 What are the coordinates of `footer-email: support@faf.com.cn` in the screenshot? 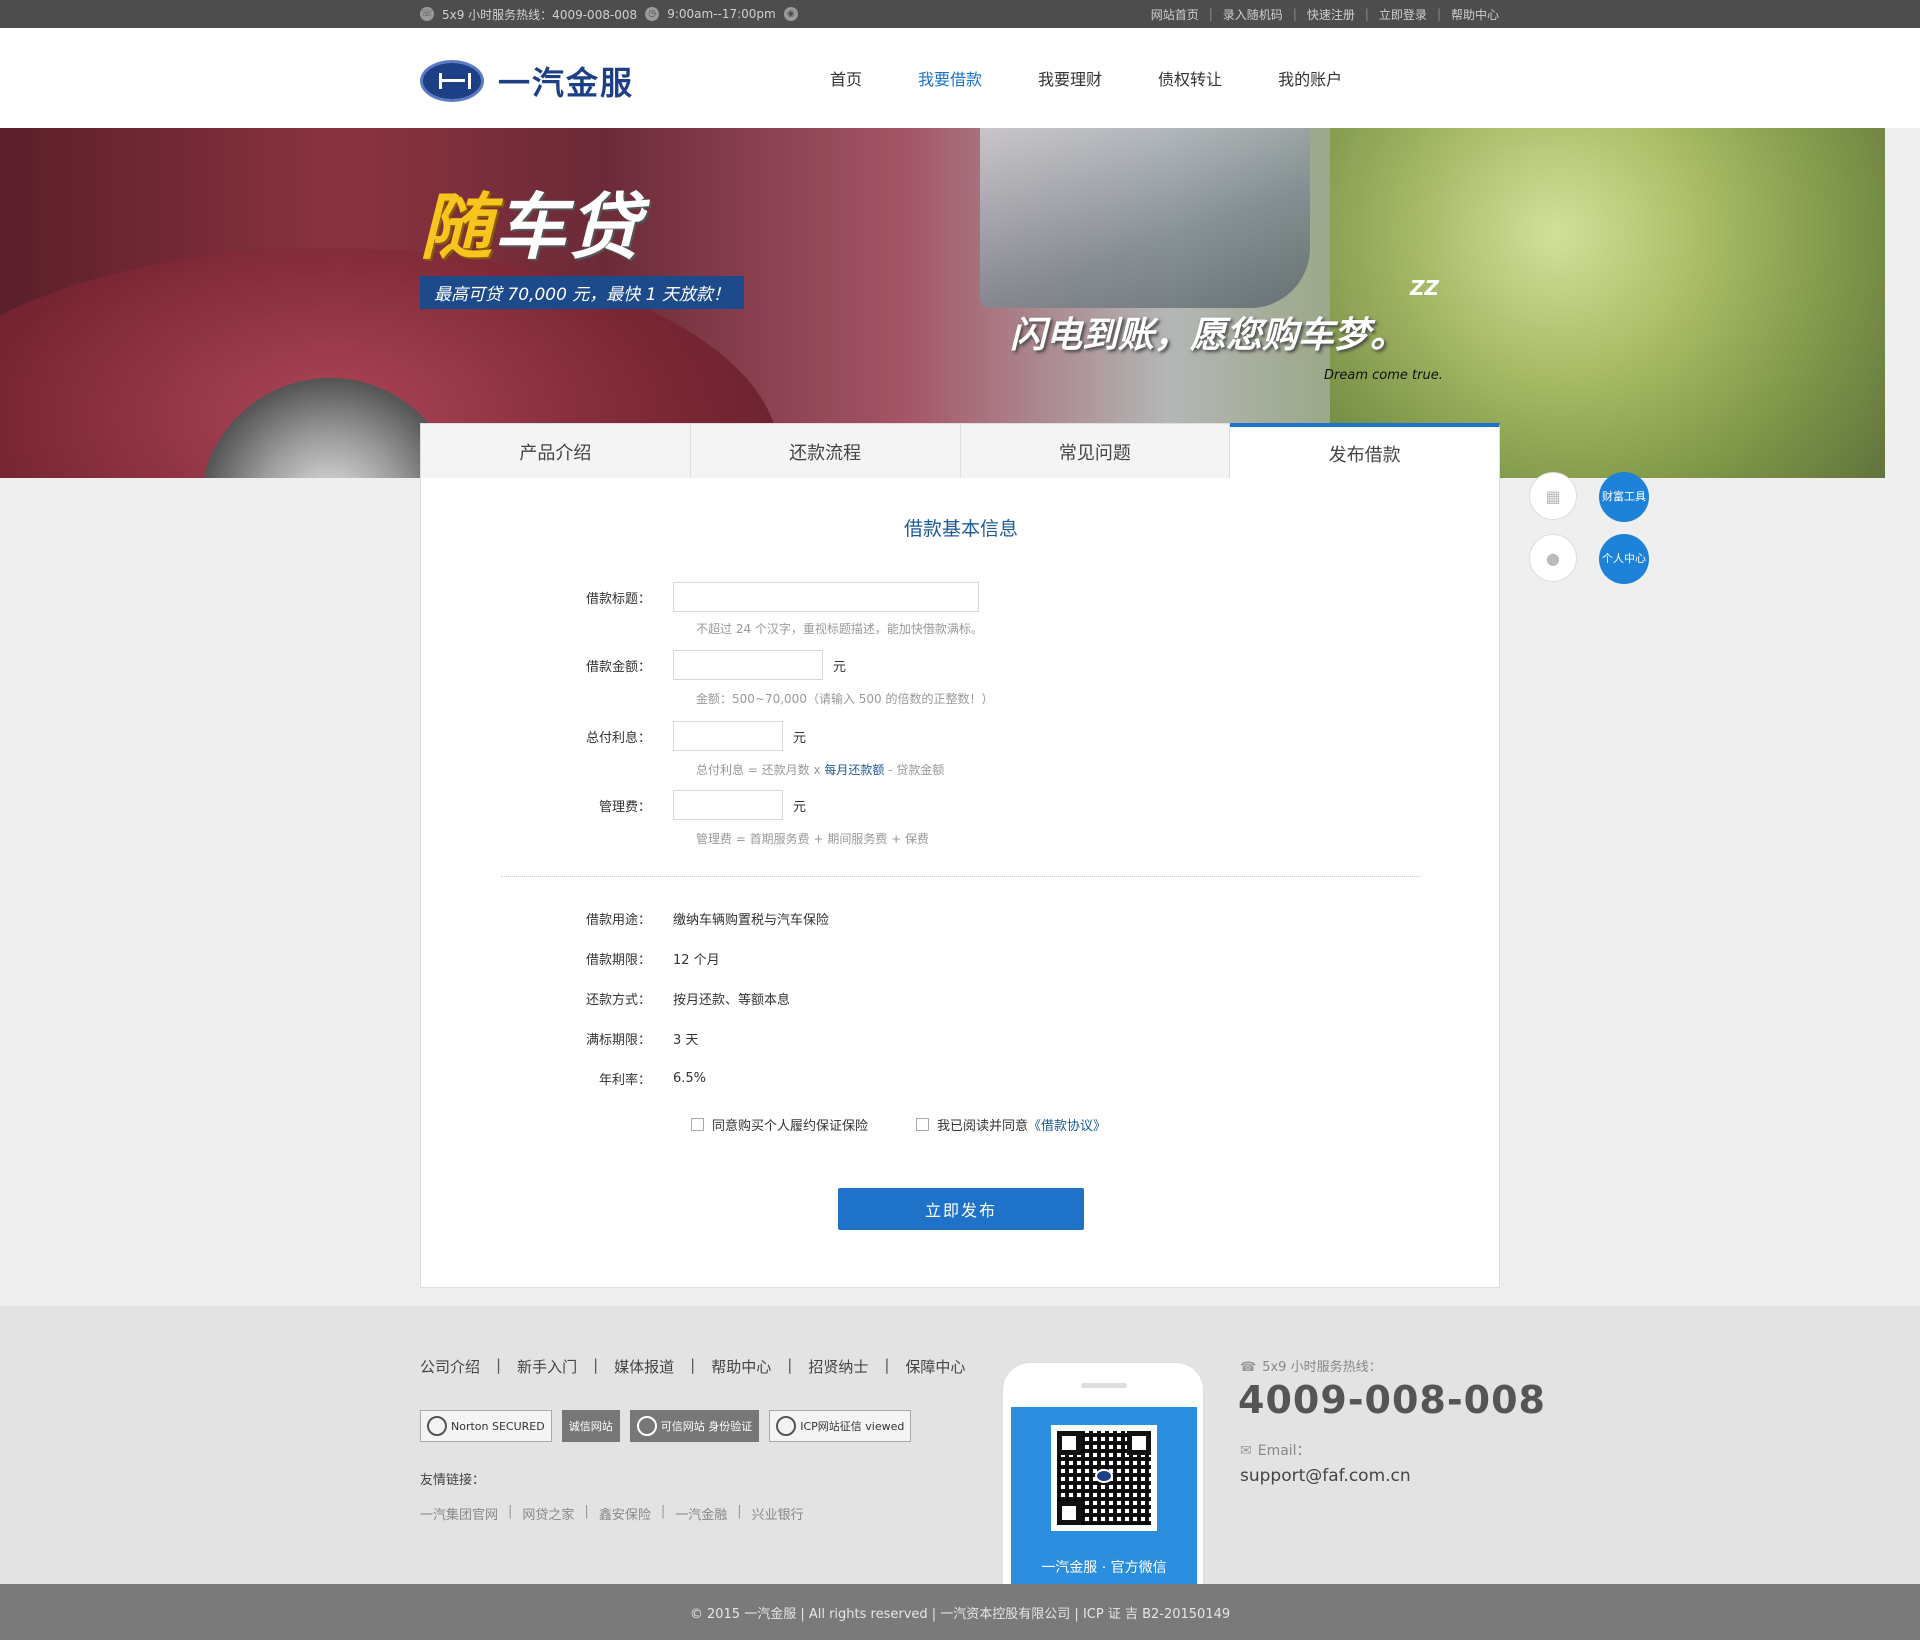 It's located at (1325, 1476).